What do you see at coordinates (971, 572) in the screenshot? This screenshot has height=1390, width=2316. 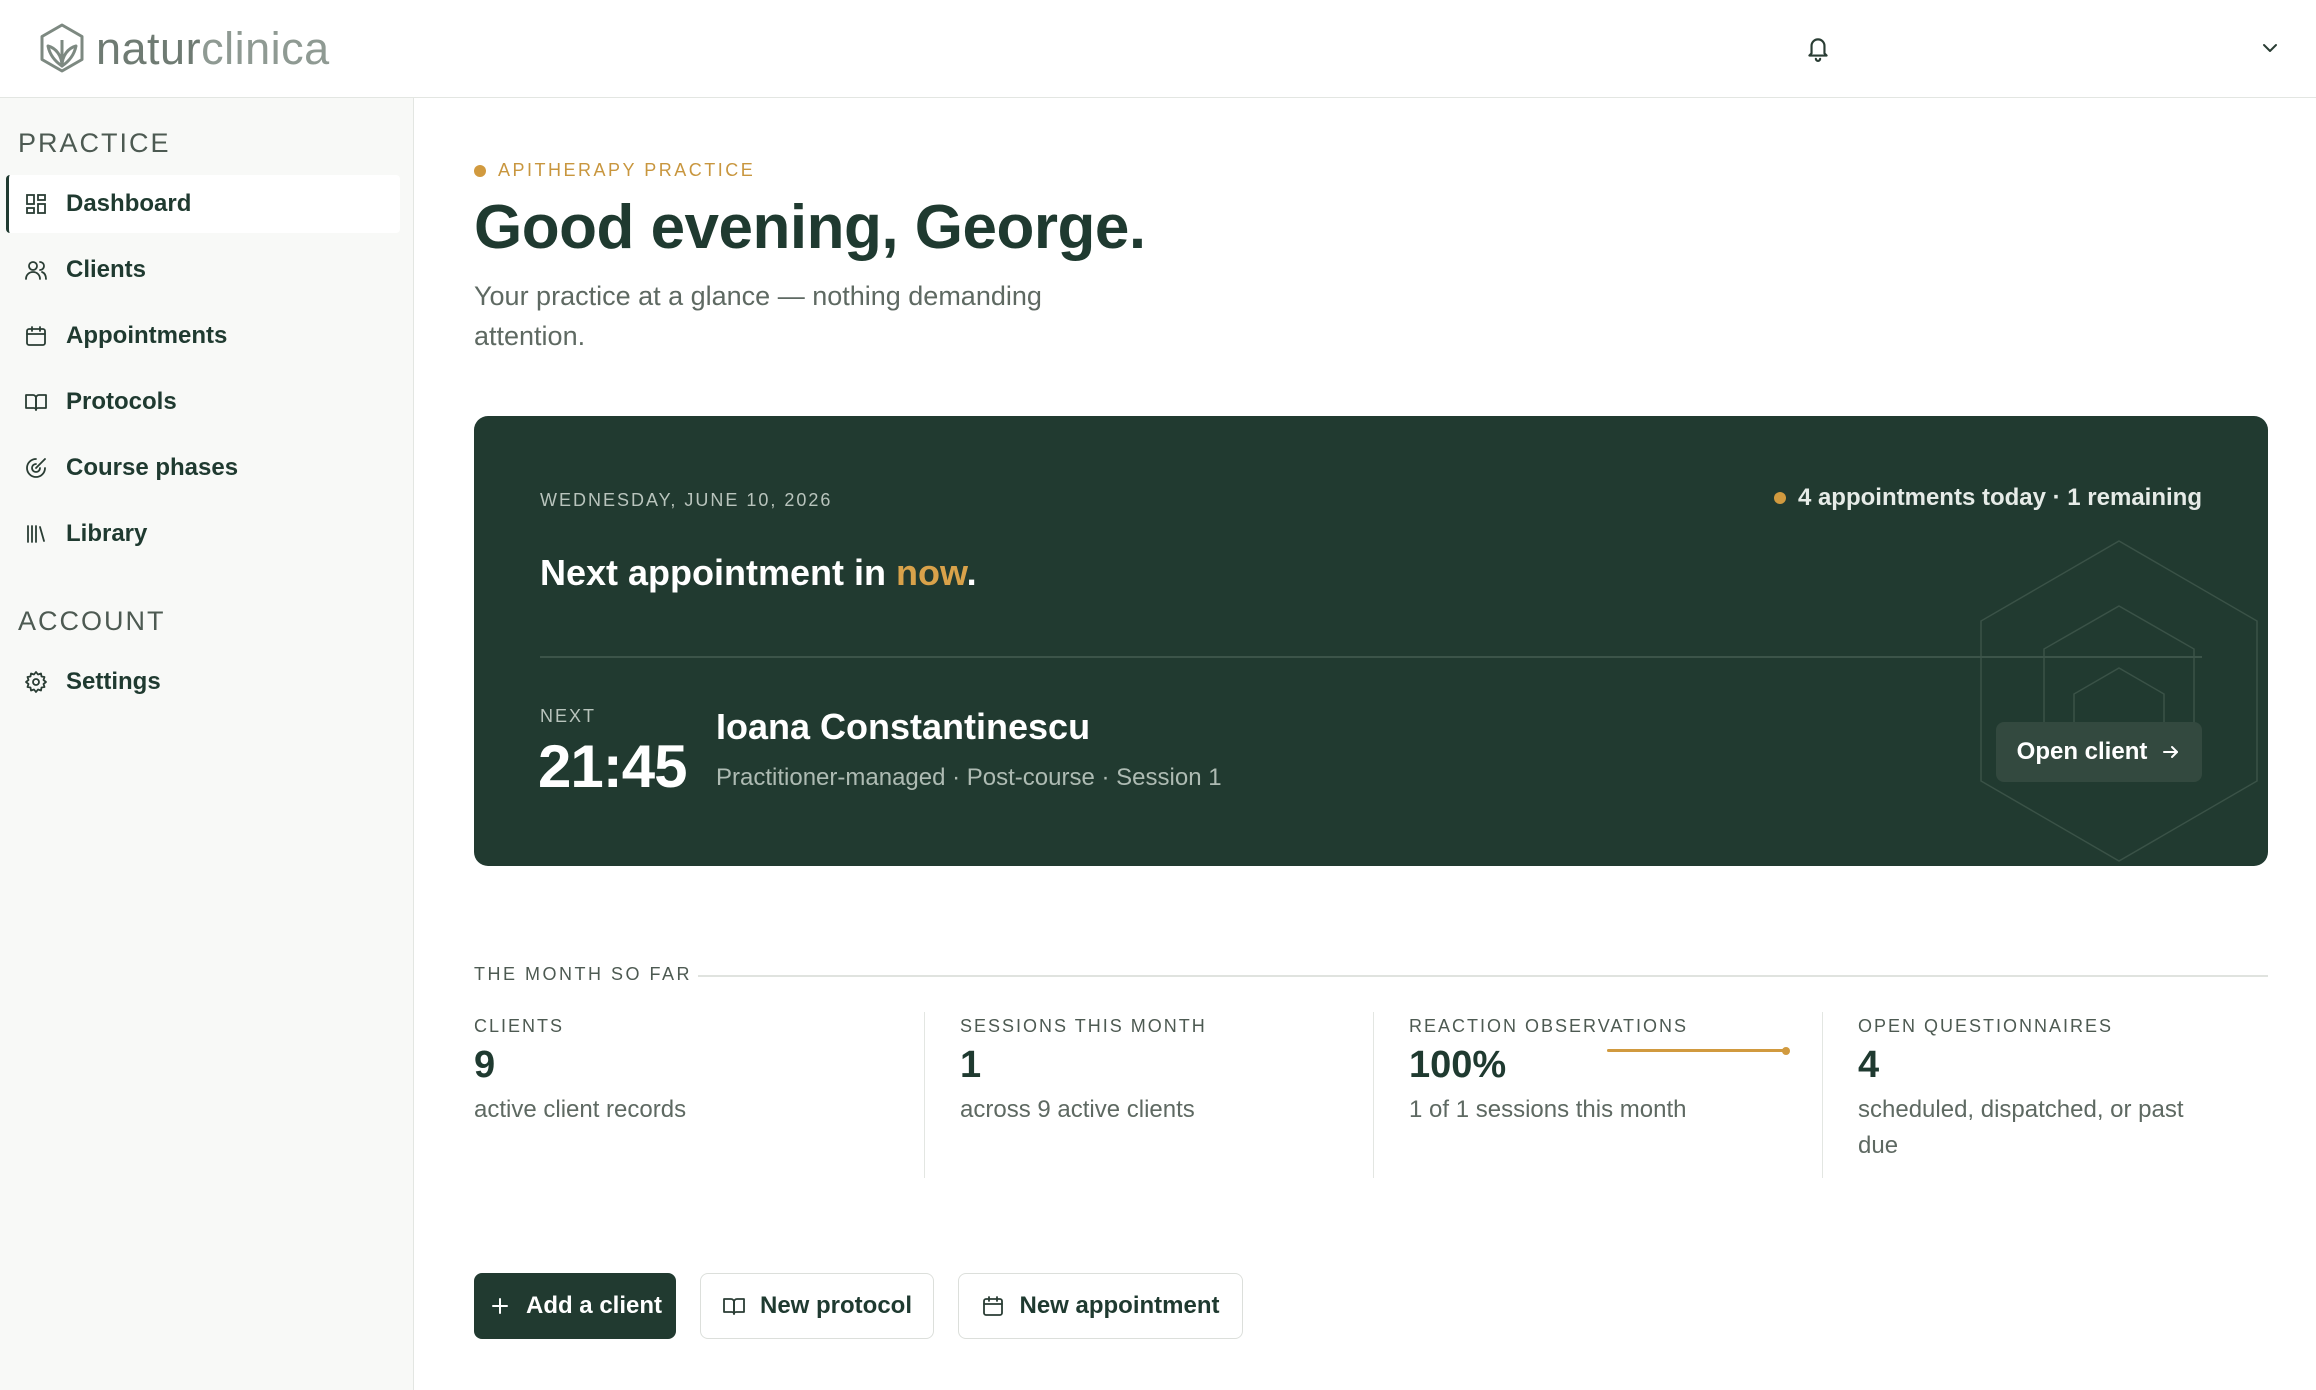 I see `next-suffix: .` at bounding box center [971, 572].